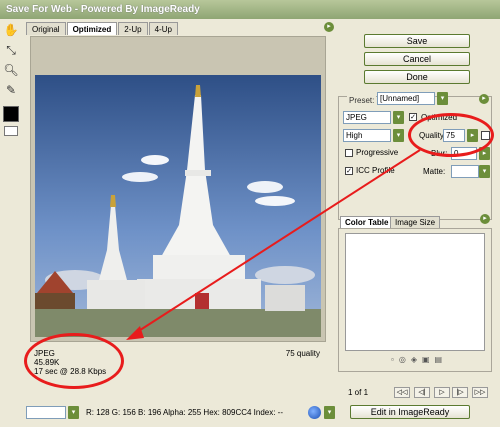  I want to click on preset-label: Preset:, so click(362, 100).